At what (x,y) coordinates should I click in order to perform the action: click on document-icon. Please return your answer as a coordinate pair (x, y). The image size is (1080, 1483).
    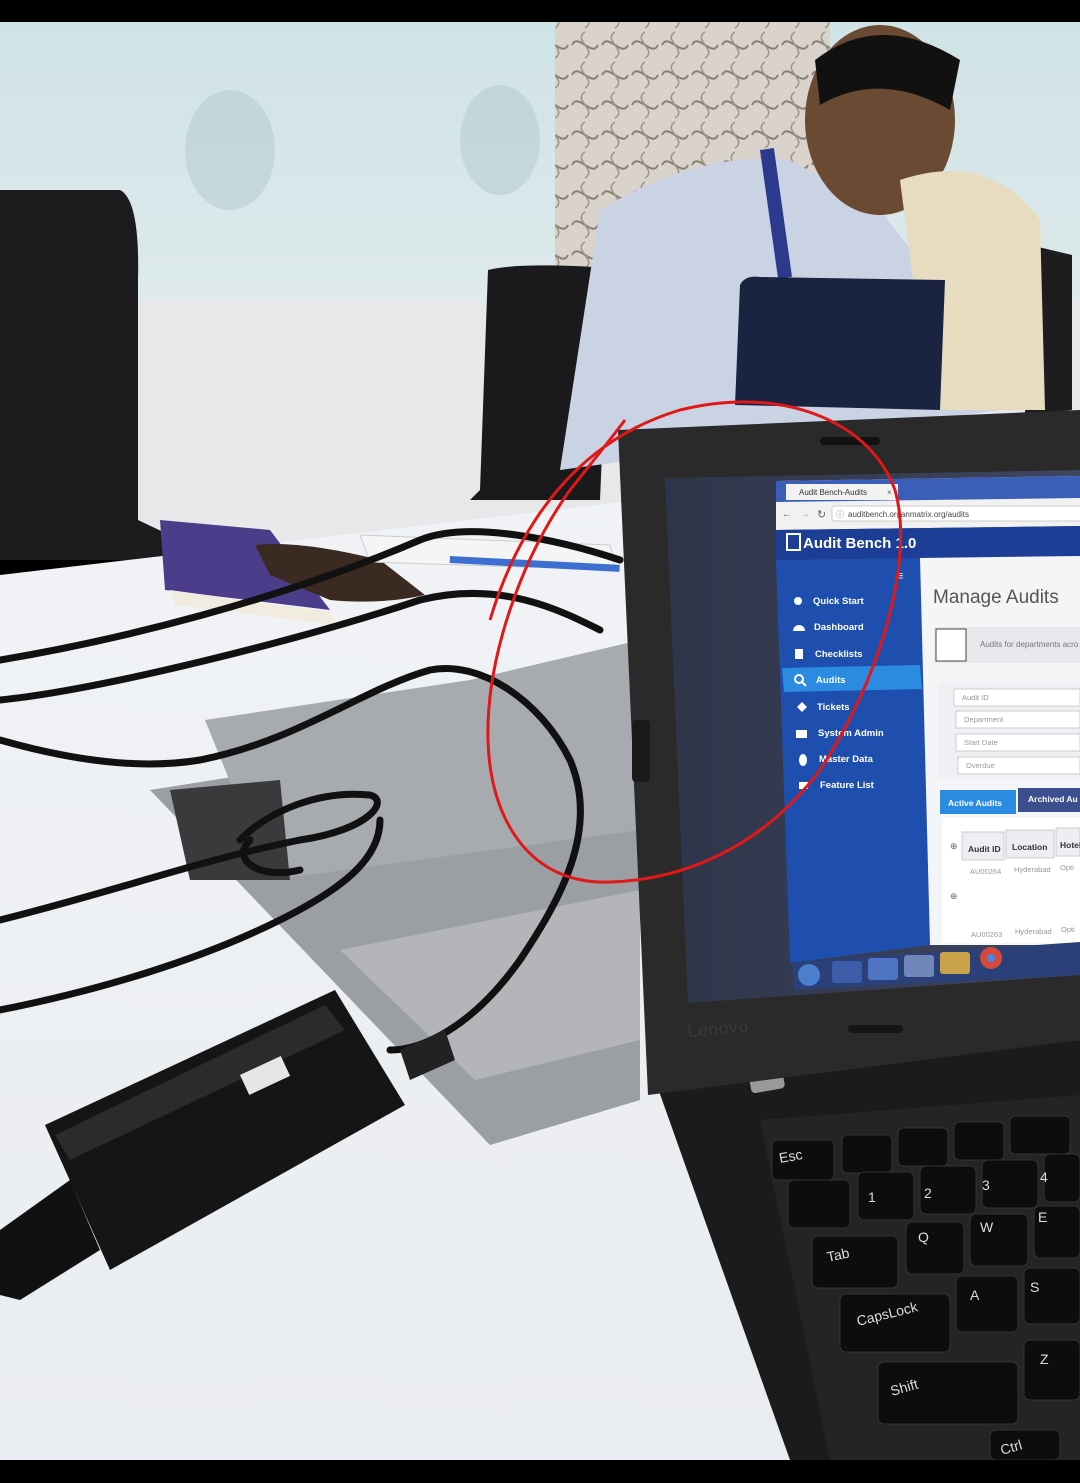
    Looking at the image, I should click on (951, 645).